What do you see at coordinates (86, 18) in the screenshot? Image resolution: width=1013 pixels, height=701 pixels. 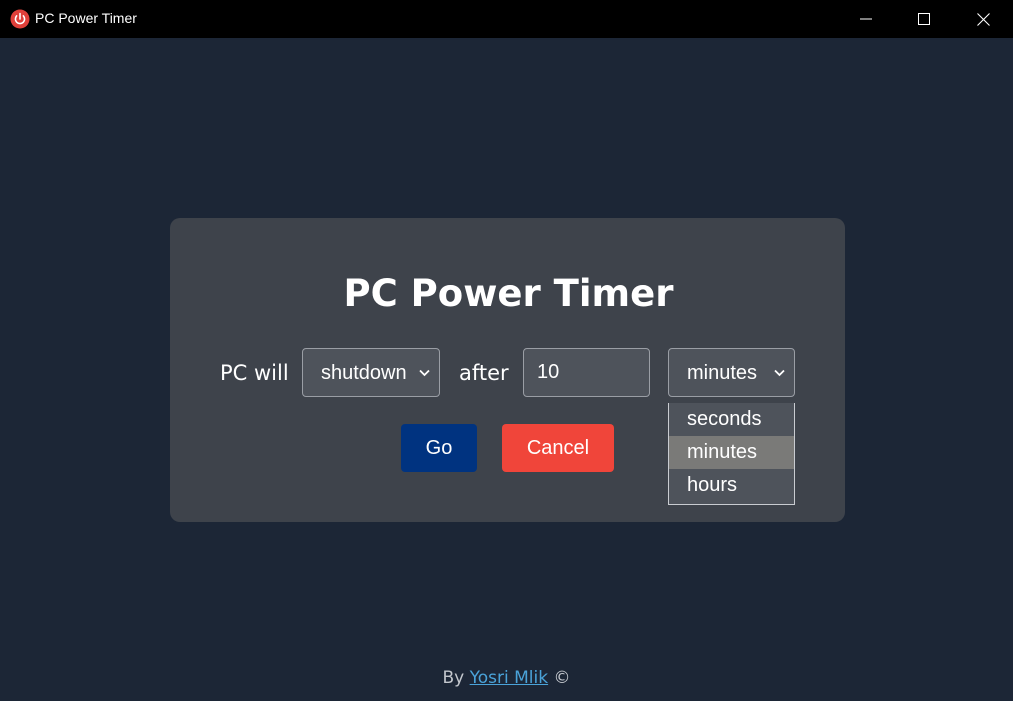 I see `window-title: PC Power Timer` at bounding box center [86, 18].